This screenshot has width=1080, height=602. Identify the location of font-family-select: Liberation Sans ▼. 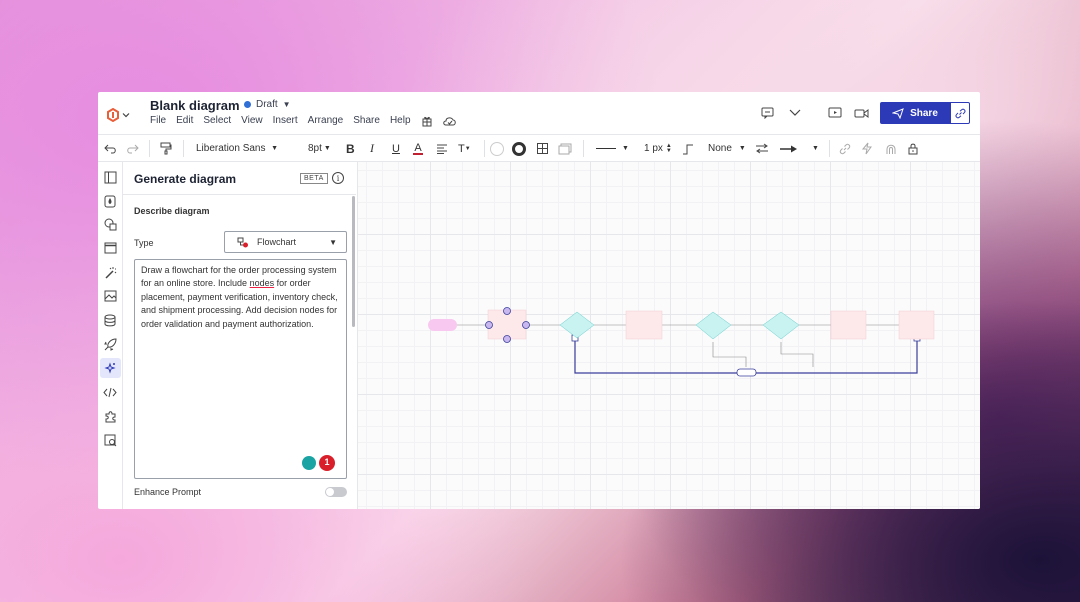
(238, 148).